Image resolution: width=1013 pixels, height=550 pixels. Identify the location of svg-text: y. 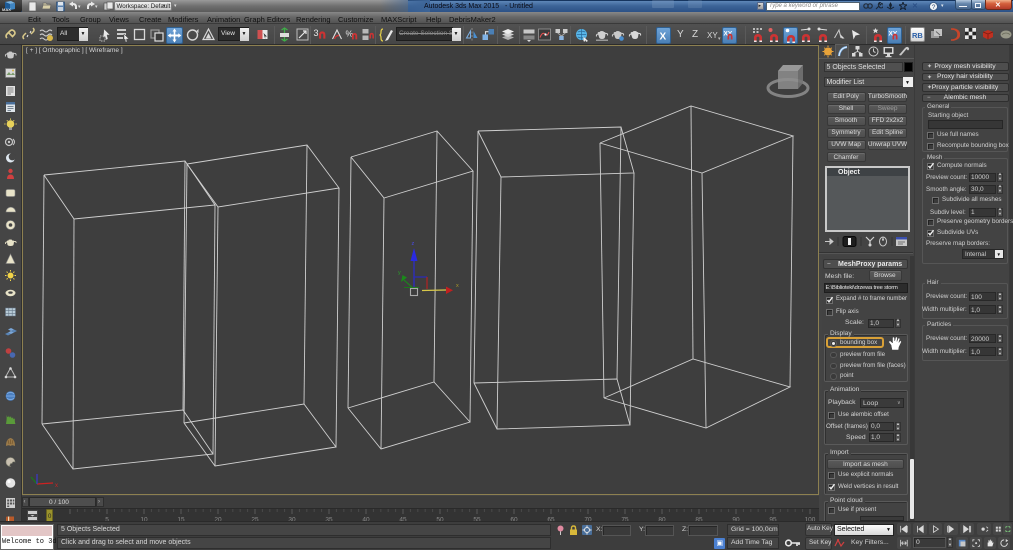
(399, 273).